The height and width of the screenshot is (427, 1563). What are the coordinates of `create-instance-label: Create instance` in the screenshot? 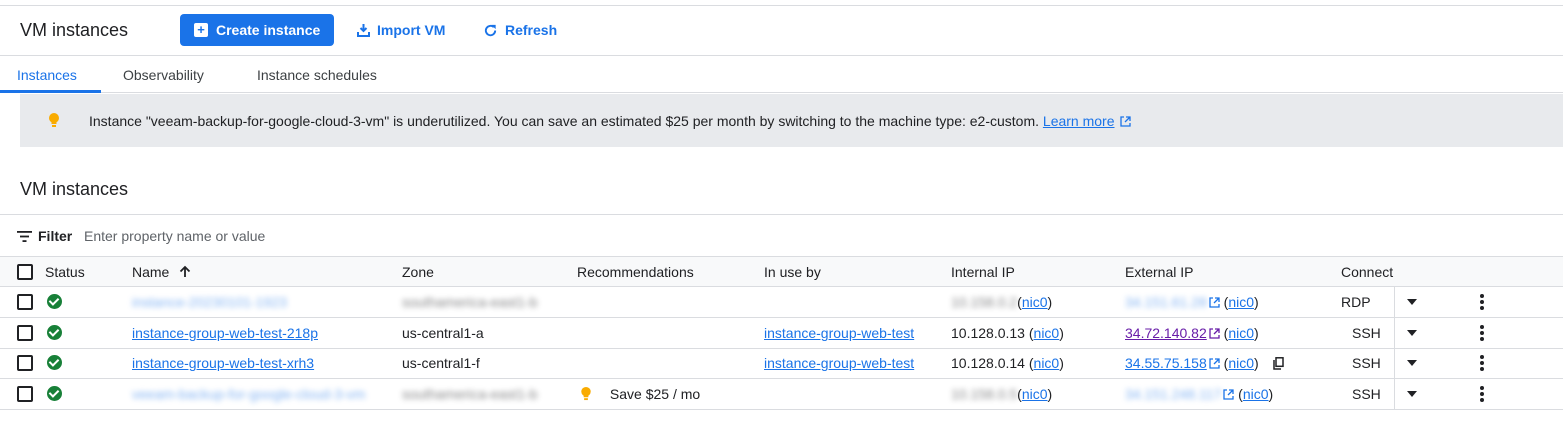 It's located at (268, 30).